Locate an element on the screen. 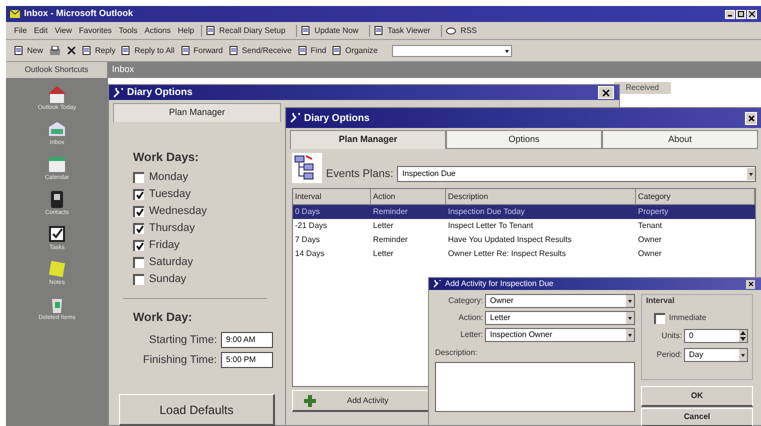 This screenshot has width=761, height=426. toolbar-button: New is located at coordinates (29, 50).